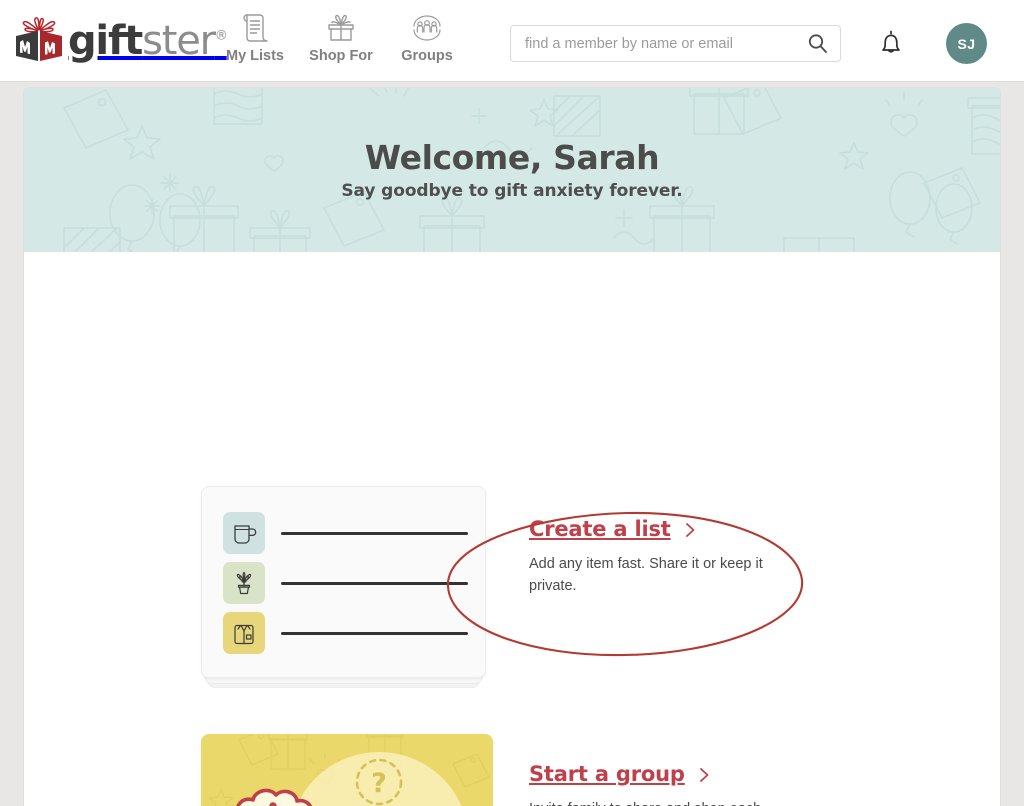 The height and width of the screenshot is (806, 1024). What do you see at coordinates (341, 27) in the screenshot?
I see `gift-box-icon` at bounding box center [341, 27].